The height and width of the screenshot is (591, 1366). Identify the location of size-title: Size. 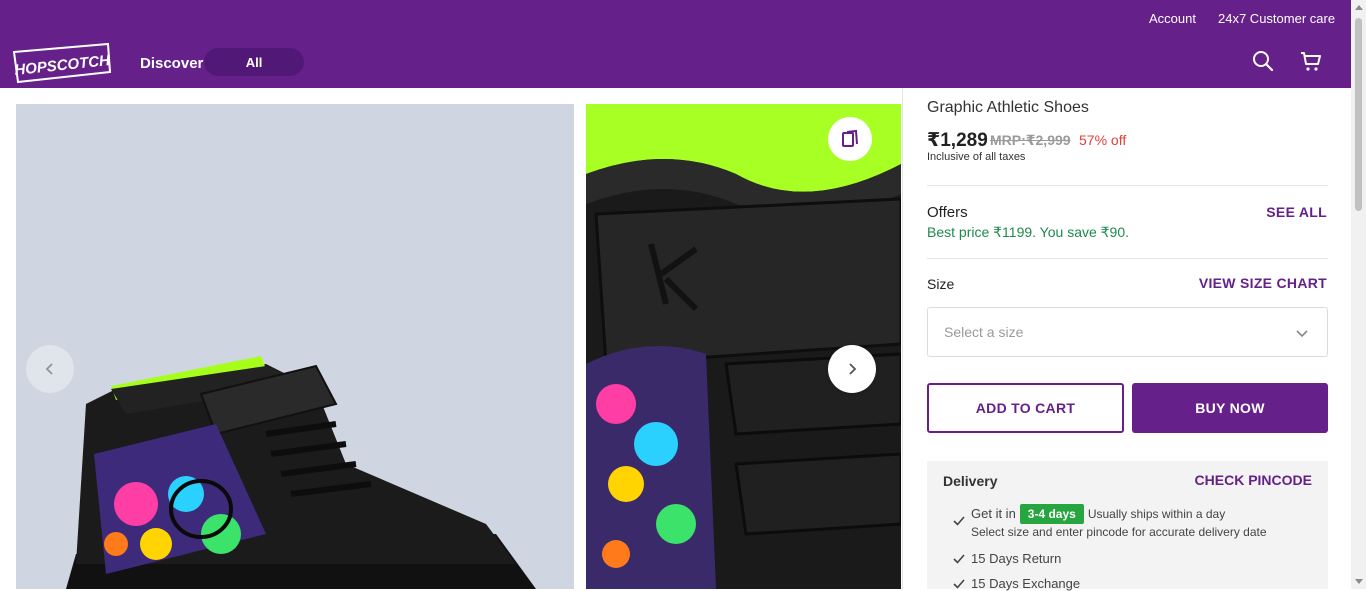
(941, 284).